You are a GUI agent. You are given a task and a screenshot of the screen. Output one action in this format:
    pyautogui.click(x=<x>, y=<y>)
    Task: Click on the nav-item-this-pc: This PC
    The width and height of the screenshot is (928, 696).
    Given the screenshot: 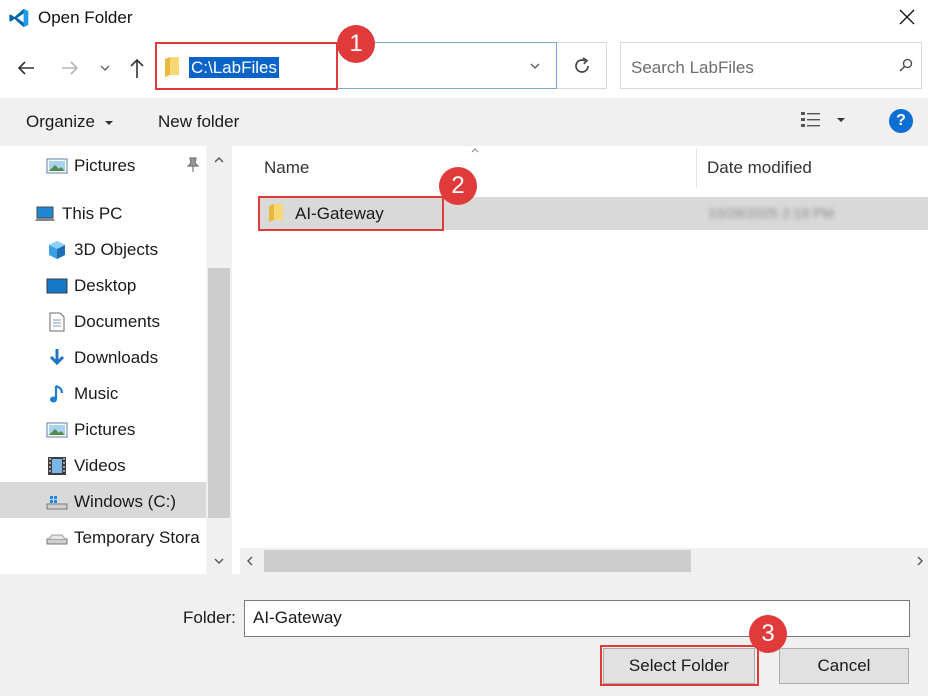 What is the action you would take?
    pyautogui.click(x=78, y=214)
    